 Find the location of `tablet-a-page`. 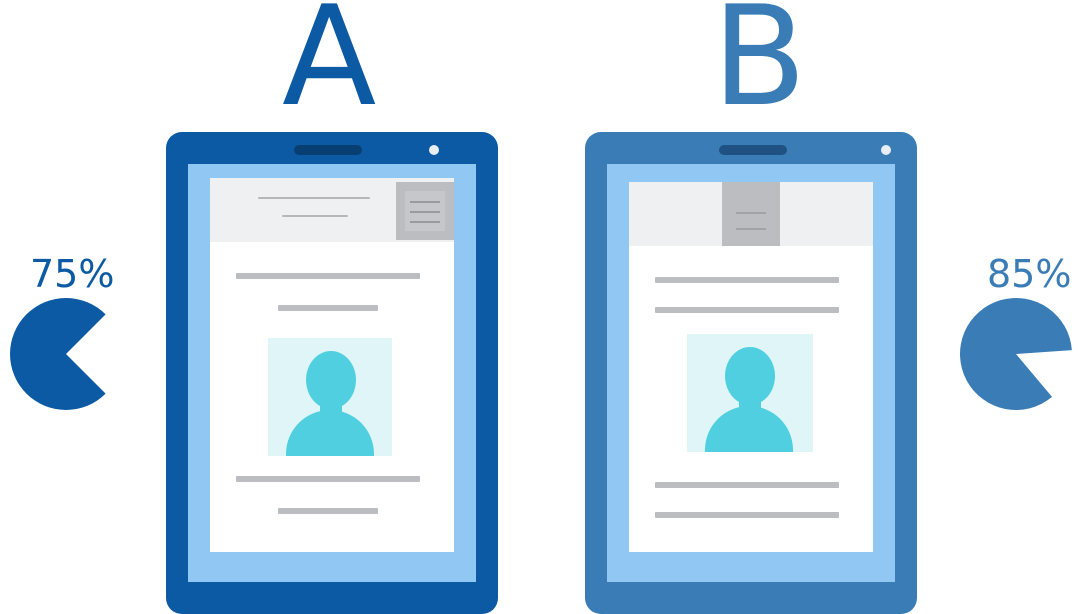

tablet-a-page is located at coordinates (332, 365).